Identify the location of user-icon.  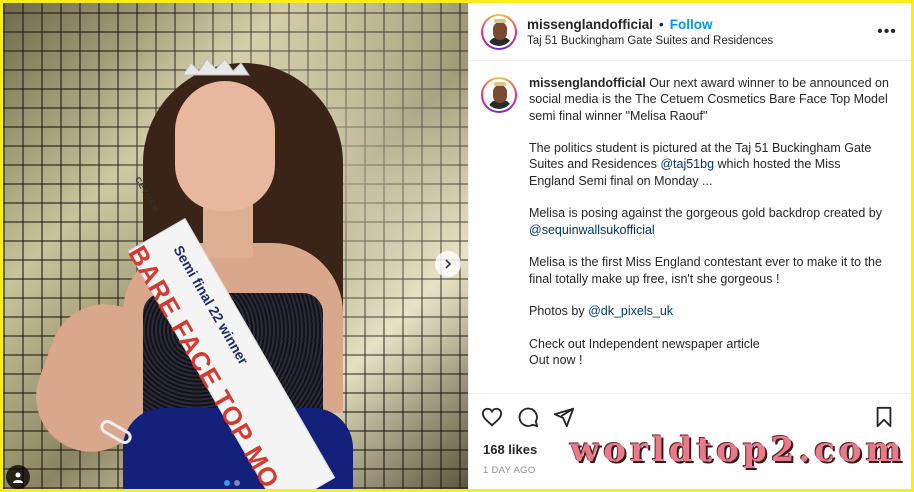
(18, 477).